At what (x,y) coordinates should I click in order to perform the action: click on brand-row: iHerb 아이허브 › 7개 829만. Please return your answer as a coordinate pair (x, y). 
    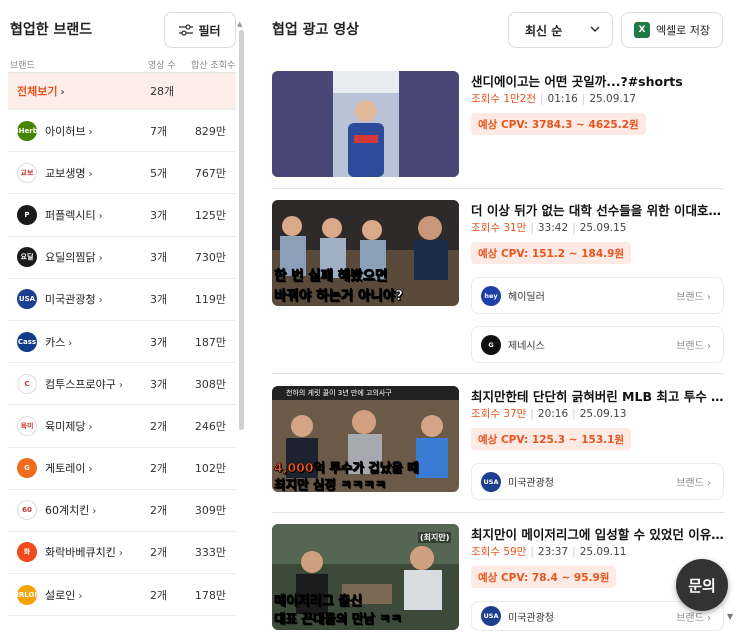
    Looking at the image, I should click on (122, 131).